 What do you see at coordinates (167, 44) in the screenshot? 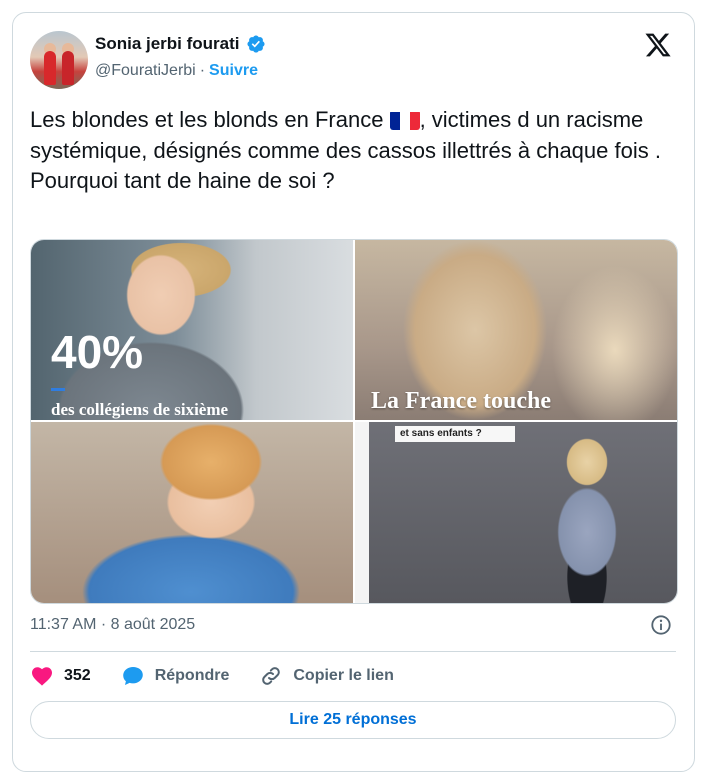
I see `author-name: Sonia jerbi fourati` at bounding box center [167, 44].